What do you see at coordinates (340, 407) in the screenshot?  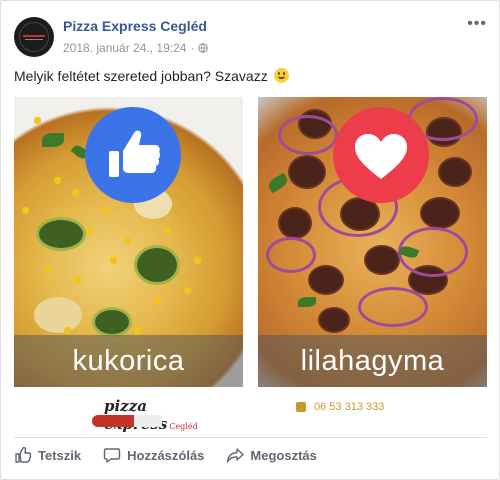 I see `phone-number: 06 53 313 333` at bounding box center [340, 407].